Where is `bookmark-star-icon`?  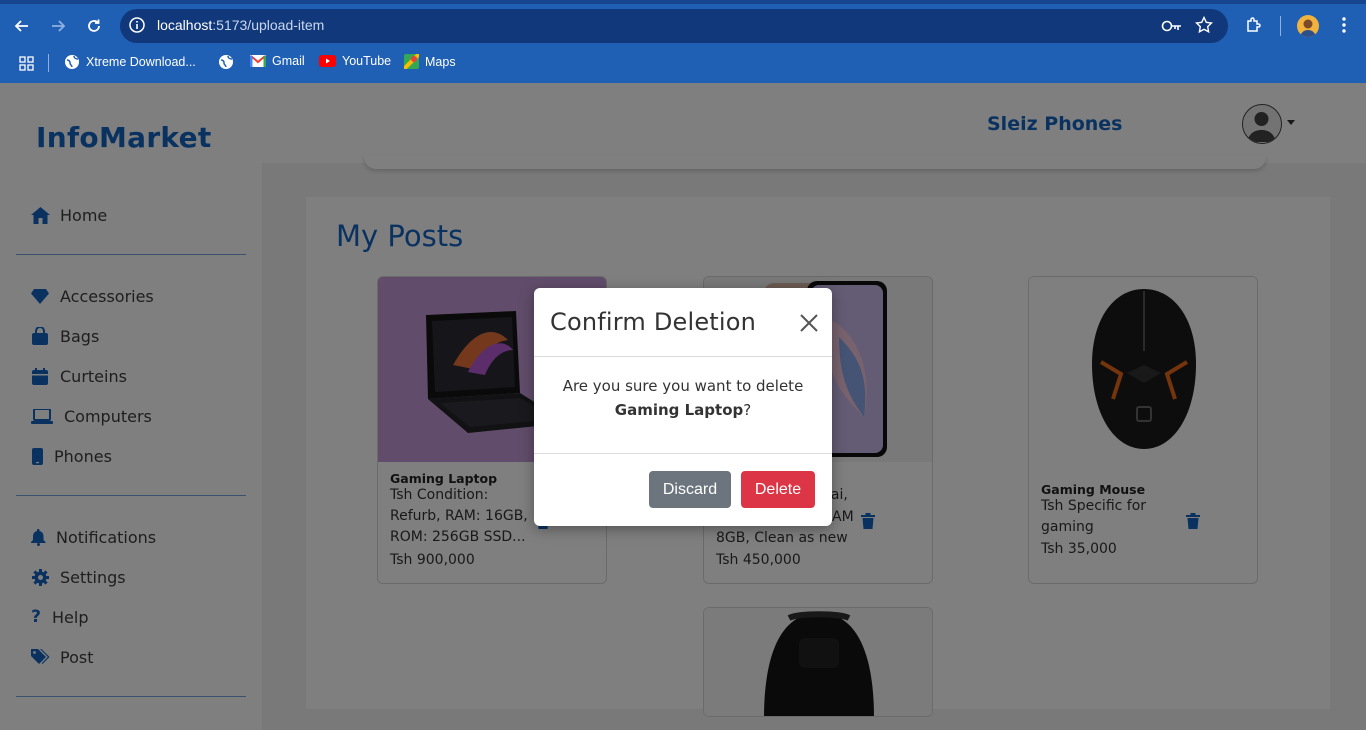
bookmark-star-icon is located at coordinates (1204, 25).